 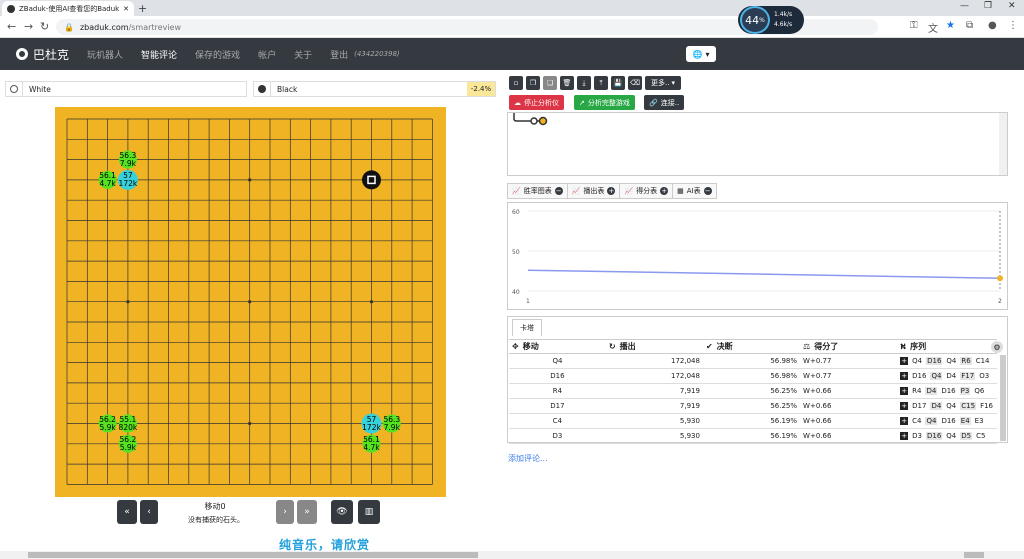 What do you see at coordinates (11, 26) in the screenshot?
I see `back-icon: ←` at bounding box center [11, 26].